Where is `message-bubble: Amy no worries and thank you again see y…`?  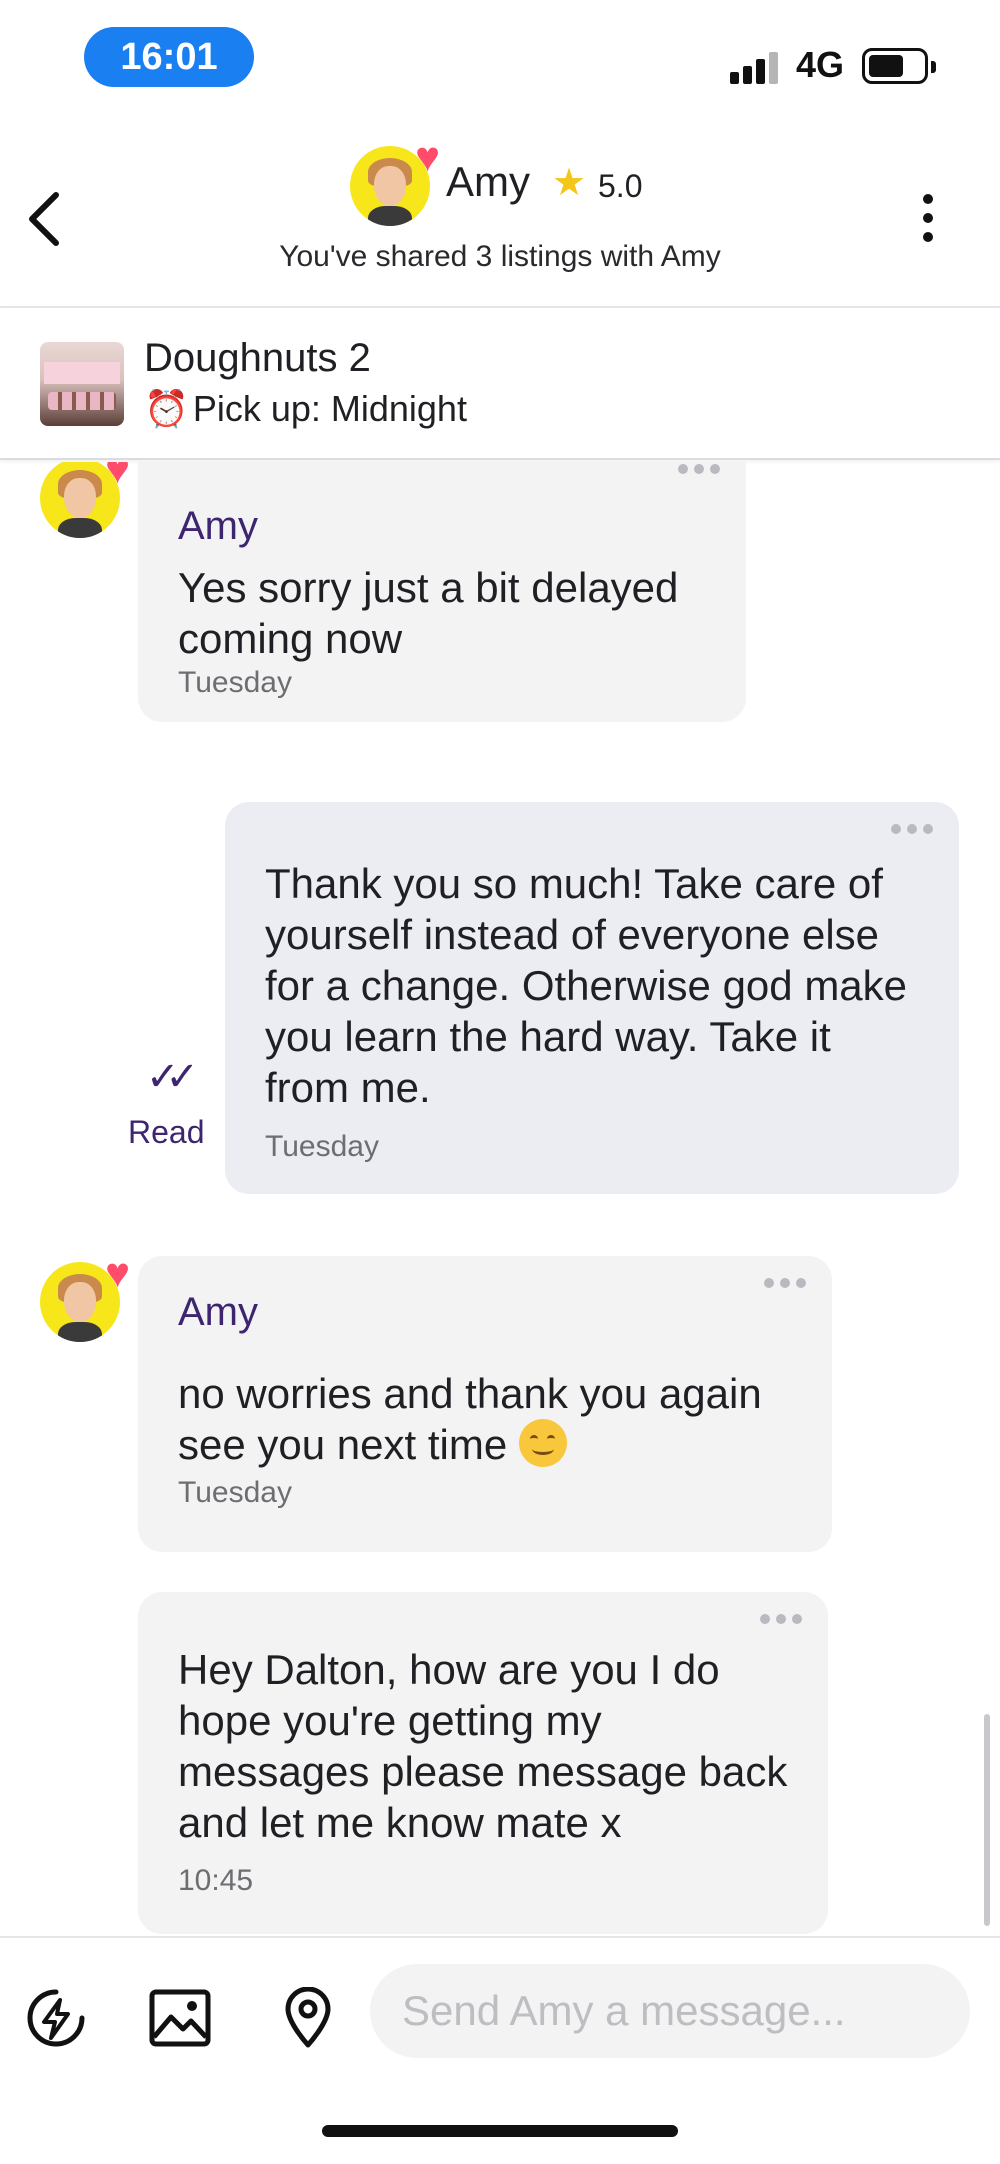
message-bubble: Amy no worries and thank you again see y… is located at coordinates (485, 1404).